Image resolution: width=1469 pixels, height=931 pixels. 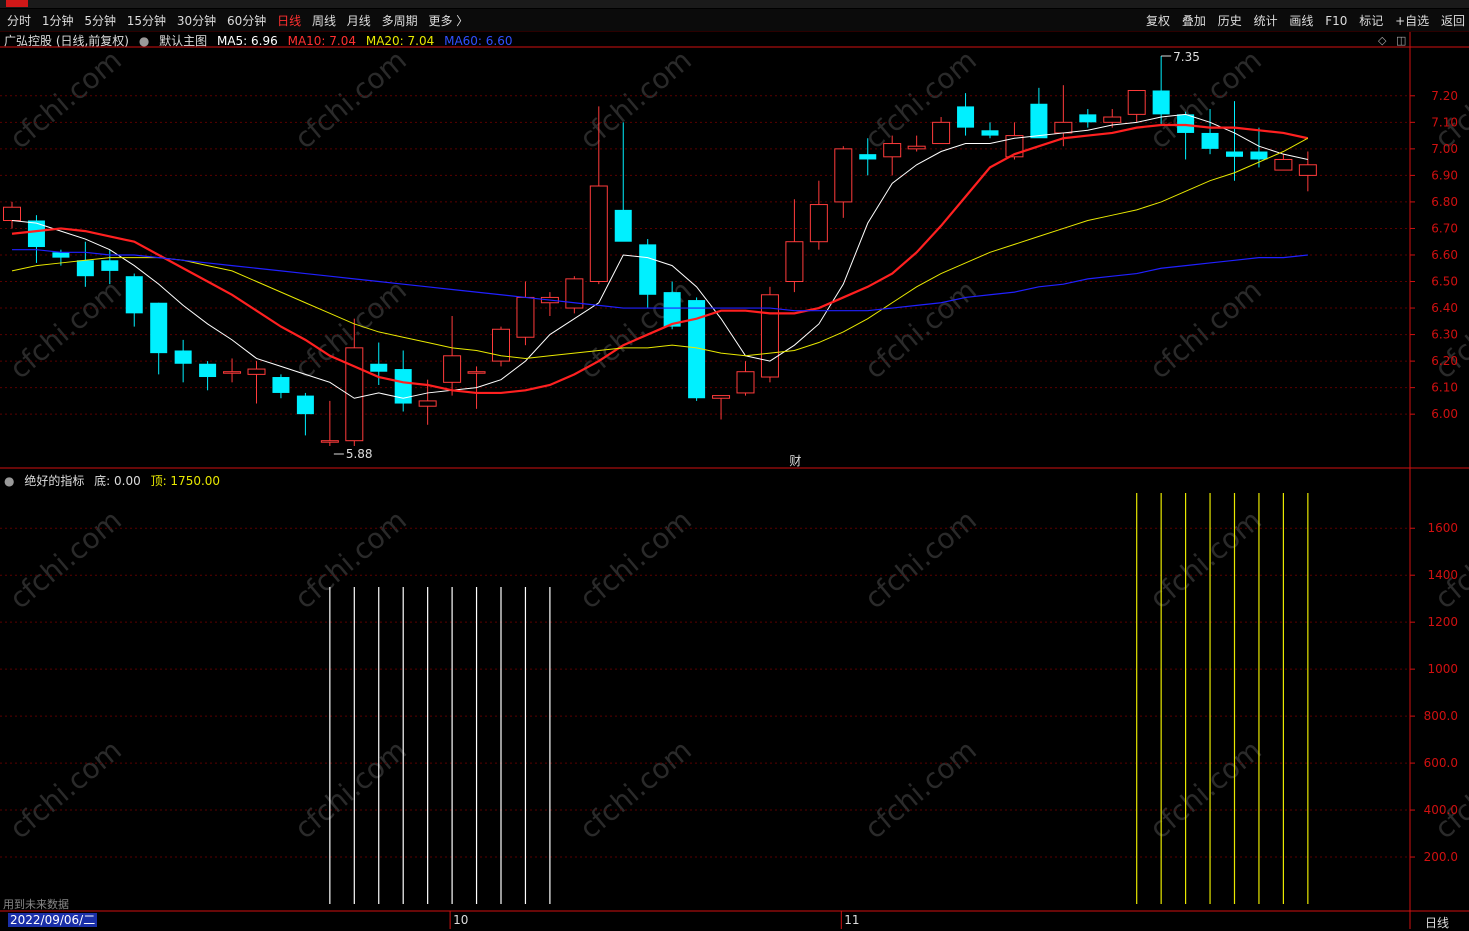 I want to click on template-name: 默认主图, so click(x=183, y=41).